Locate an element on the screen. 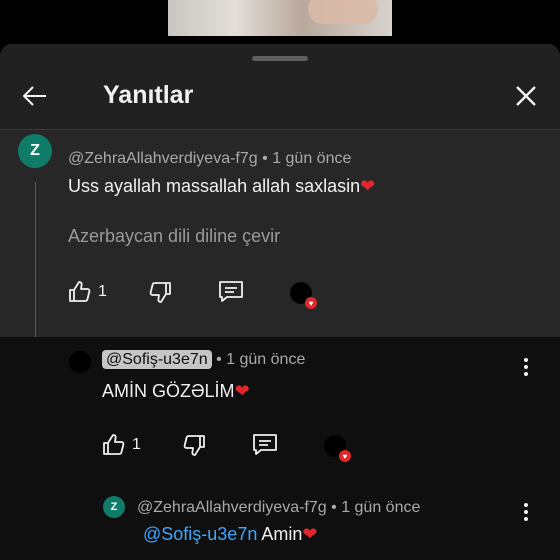 This screenshot has height=560, width=560. translate-link: Azerbaycan dili diline çevir is located at coordinates (174, 236).